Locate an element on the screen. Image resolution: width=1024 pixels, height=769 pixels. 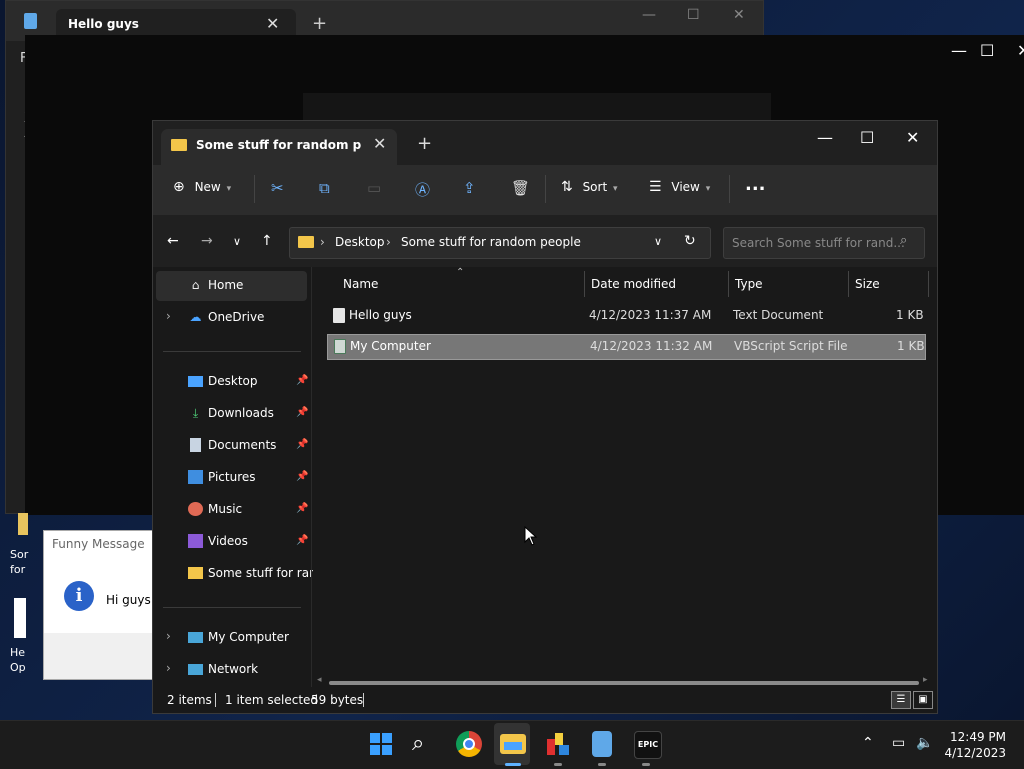
plus-circle-icon: ⊕ is located at coordinates (179, 187).